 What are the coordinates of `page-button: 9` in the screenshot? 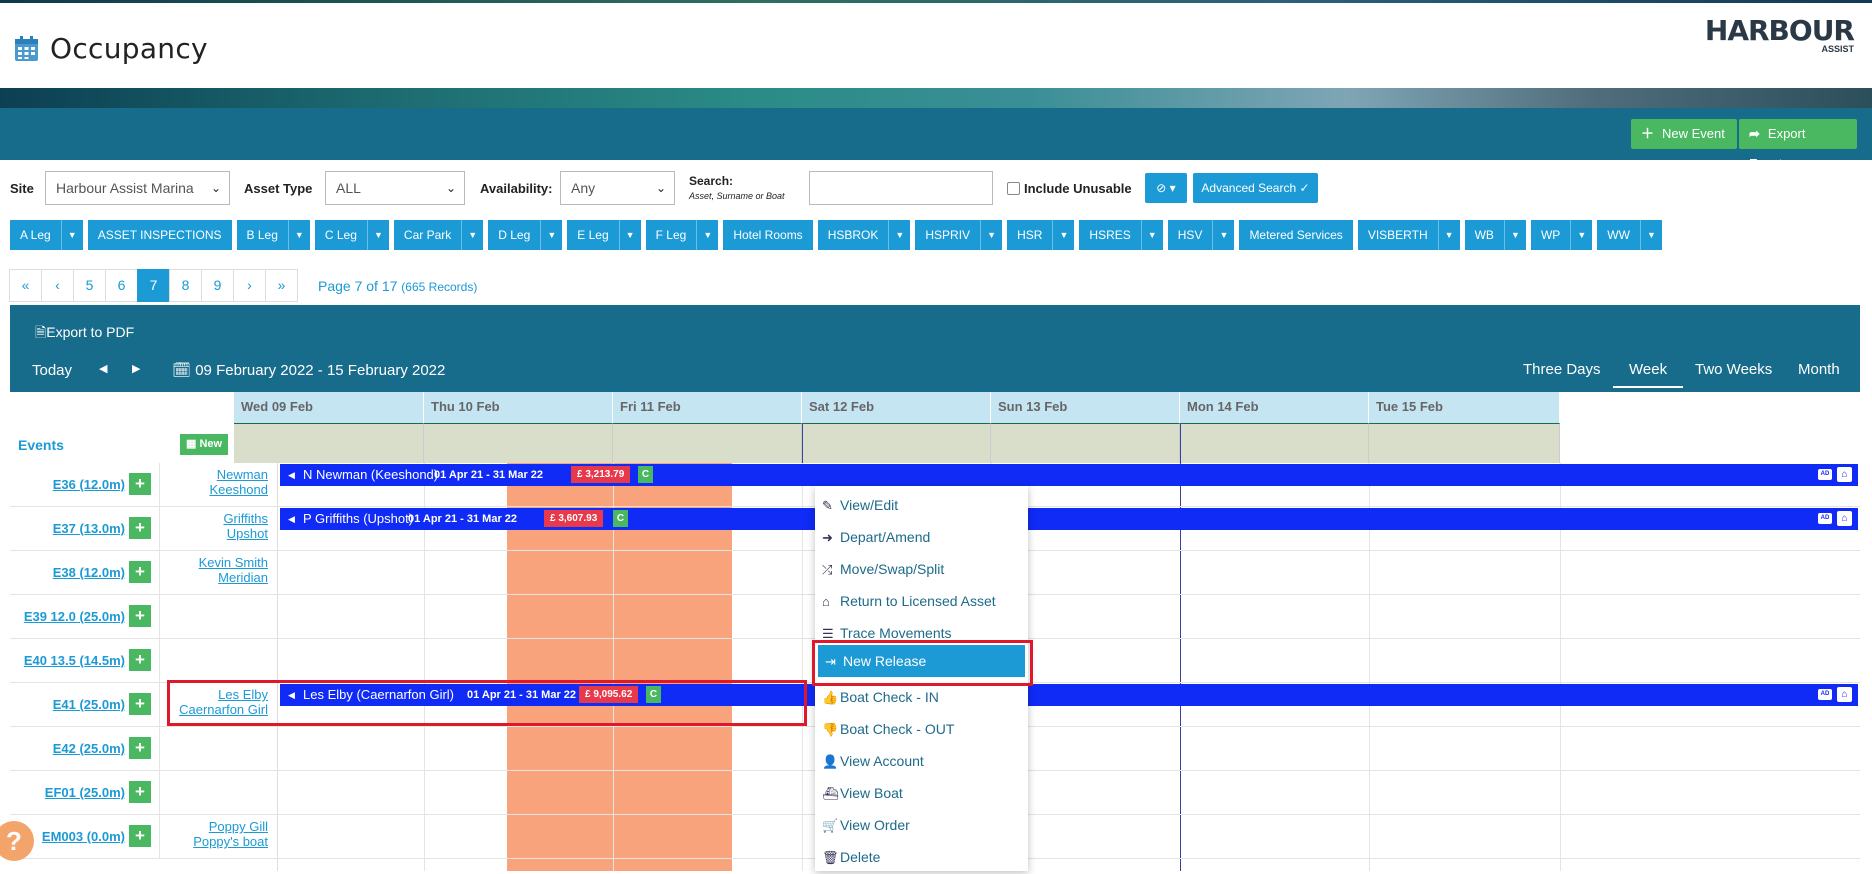 It's located at (217, 285).